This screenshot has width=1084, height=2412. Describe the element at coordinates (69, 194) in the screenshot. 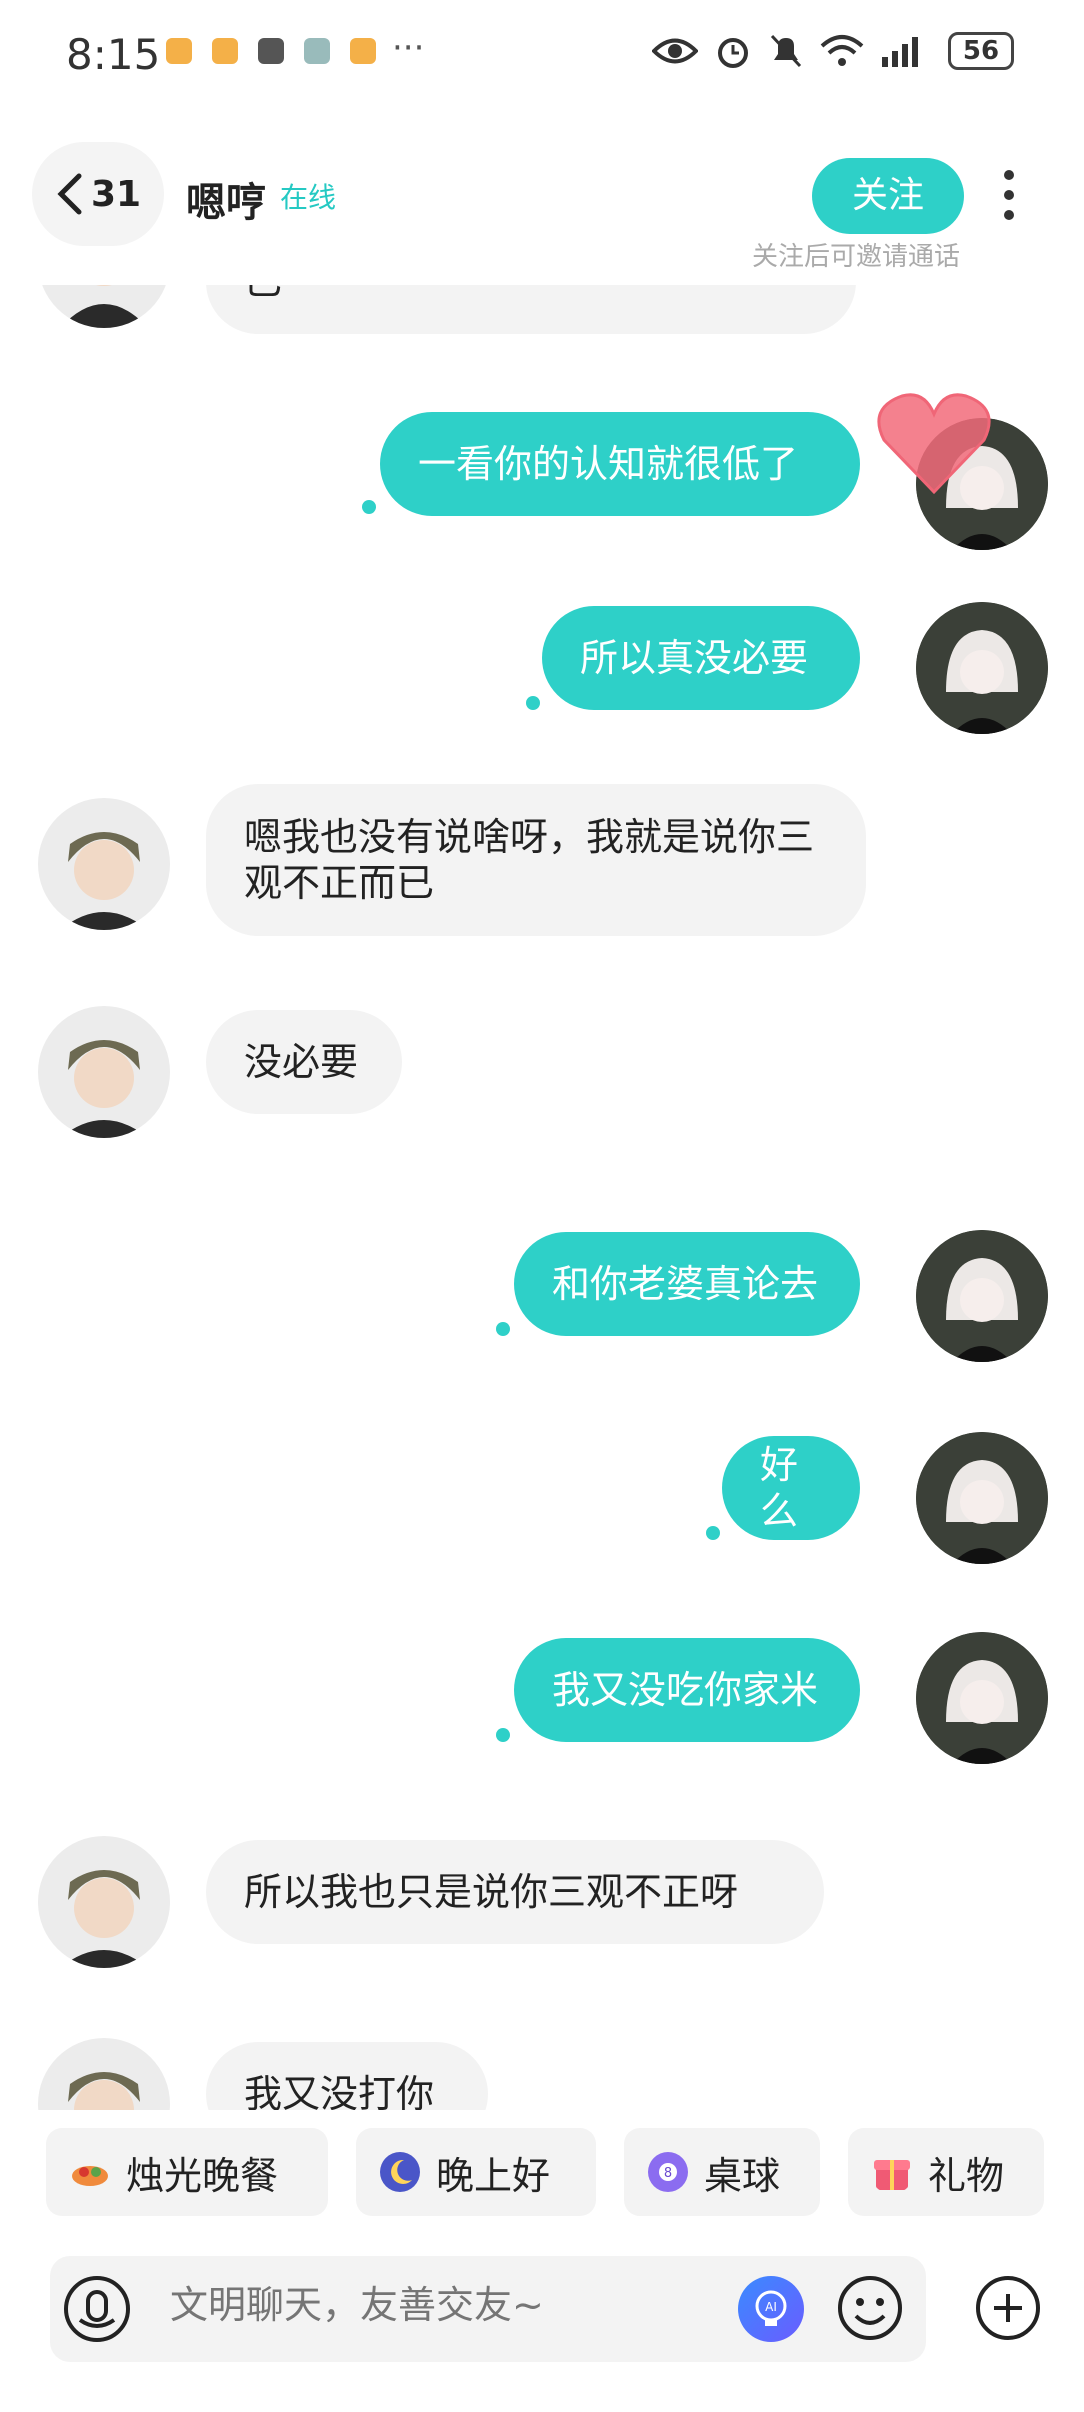

I see `chevron-left-icon` at that location.